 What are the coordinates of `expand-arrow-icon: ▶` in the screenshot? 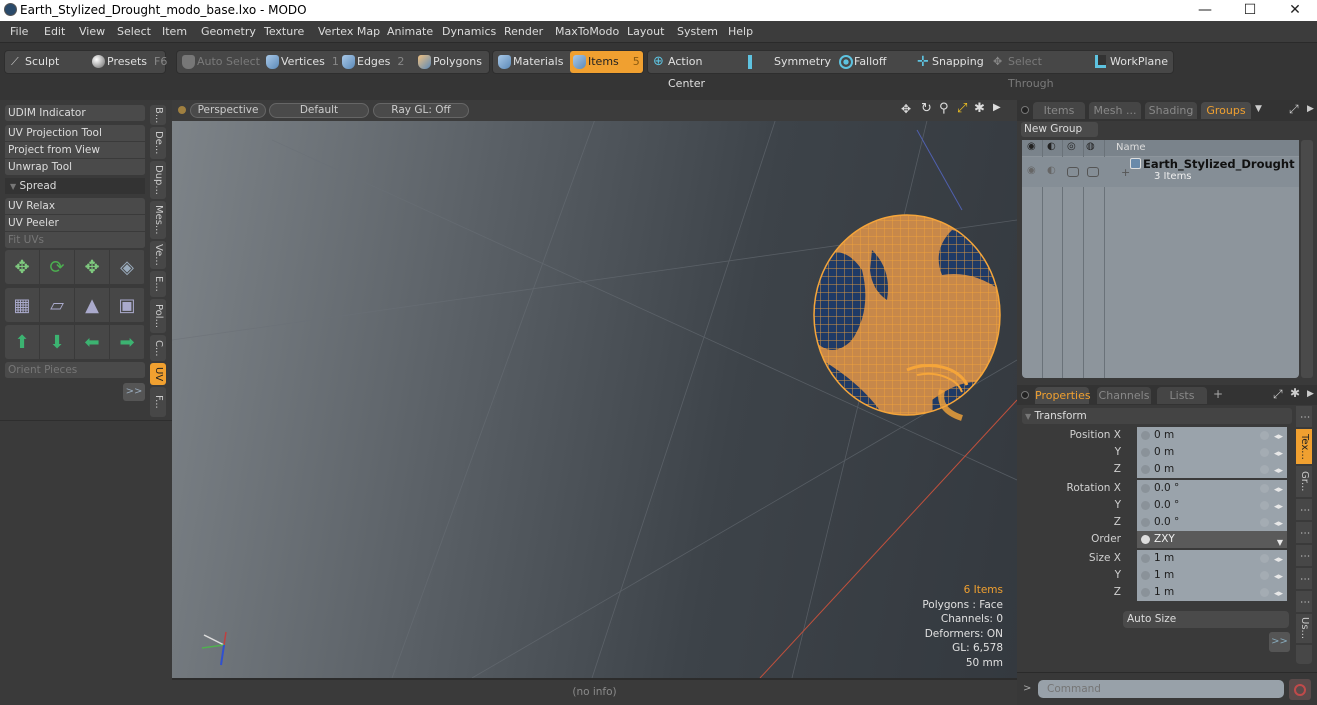 It's located at (997, 107).